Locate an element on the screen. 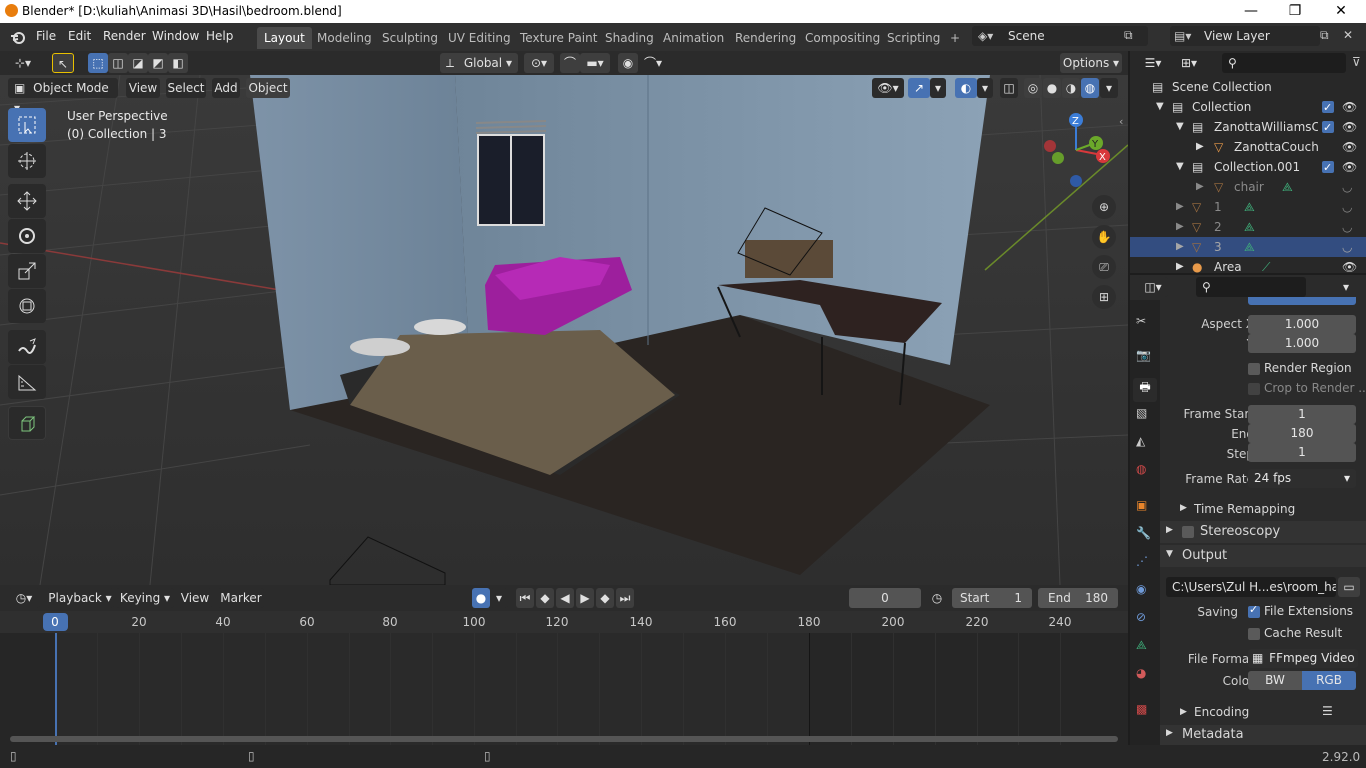  pan-hand-icon: ✋ is located at coordinates (1104, 237).